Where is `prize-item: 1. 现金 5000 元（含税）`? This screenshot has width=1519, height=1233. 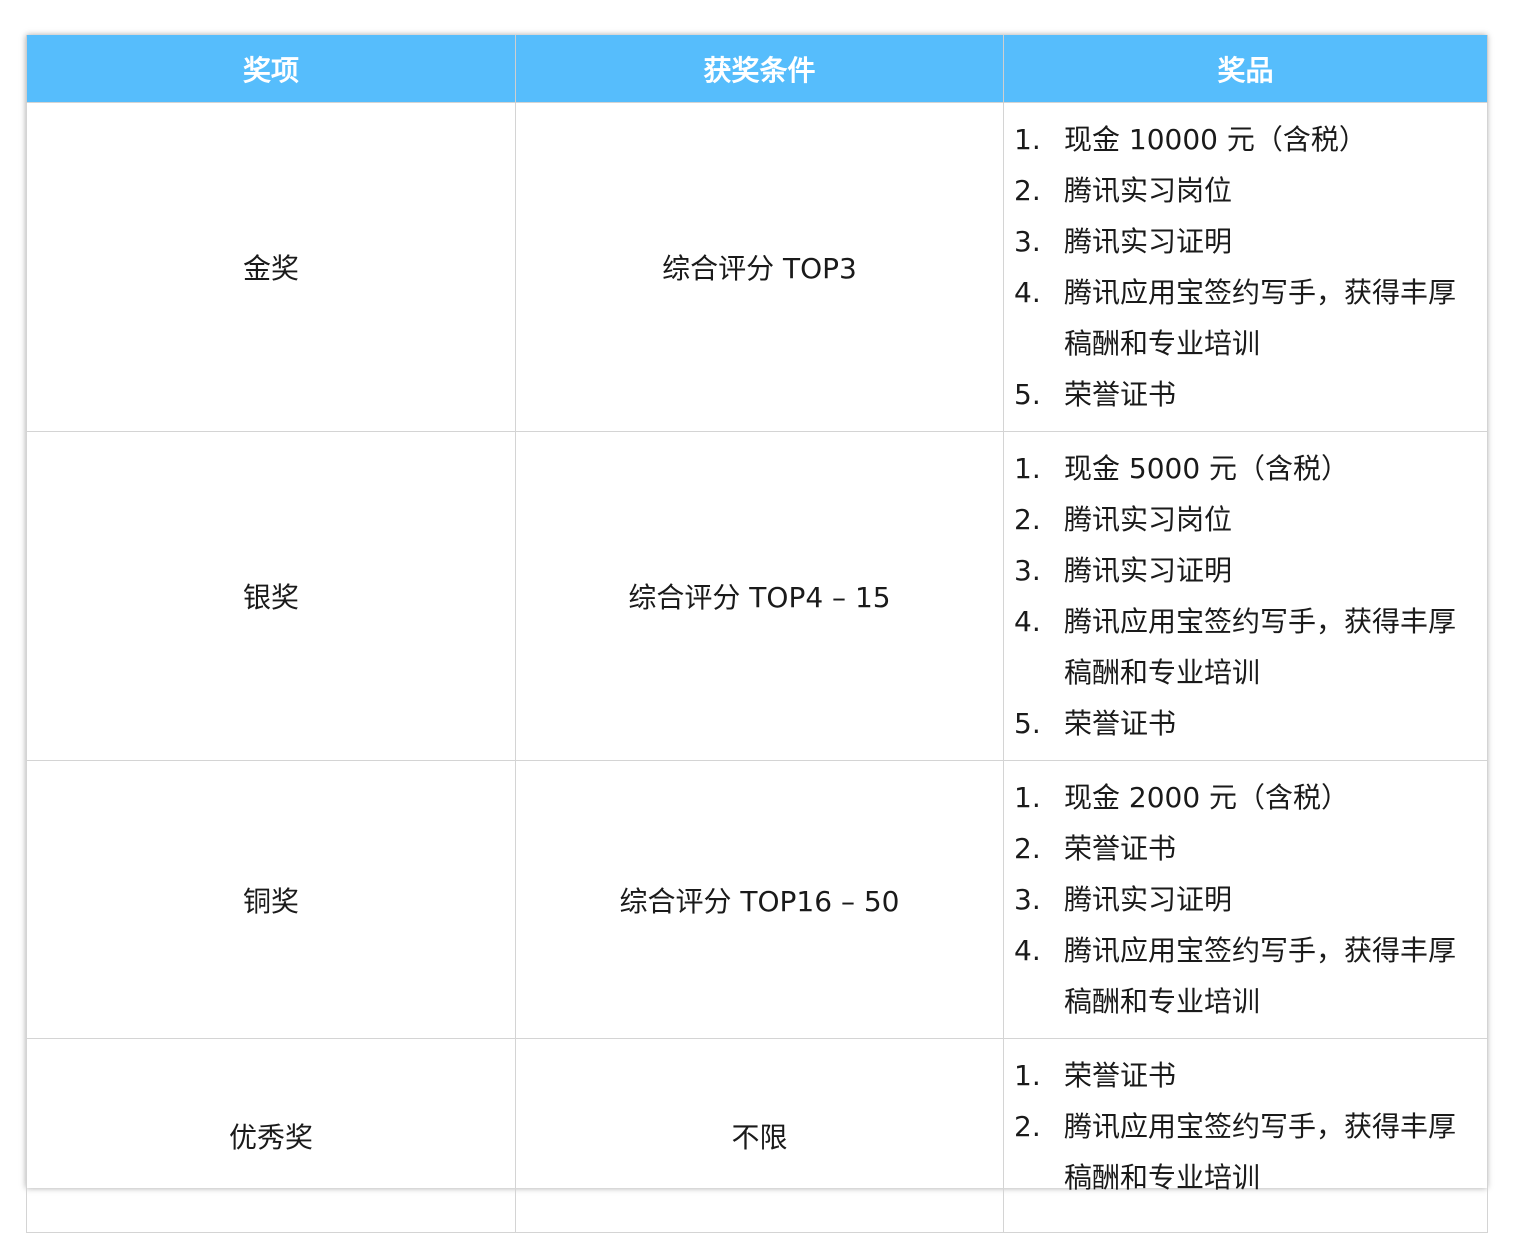
prize-item: 1. 现金 5000 元（含税） is located at coordinates (1250, 468).